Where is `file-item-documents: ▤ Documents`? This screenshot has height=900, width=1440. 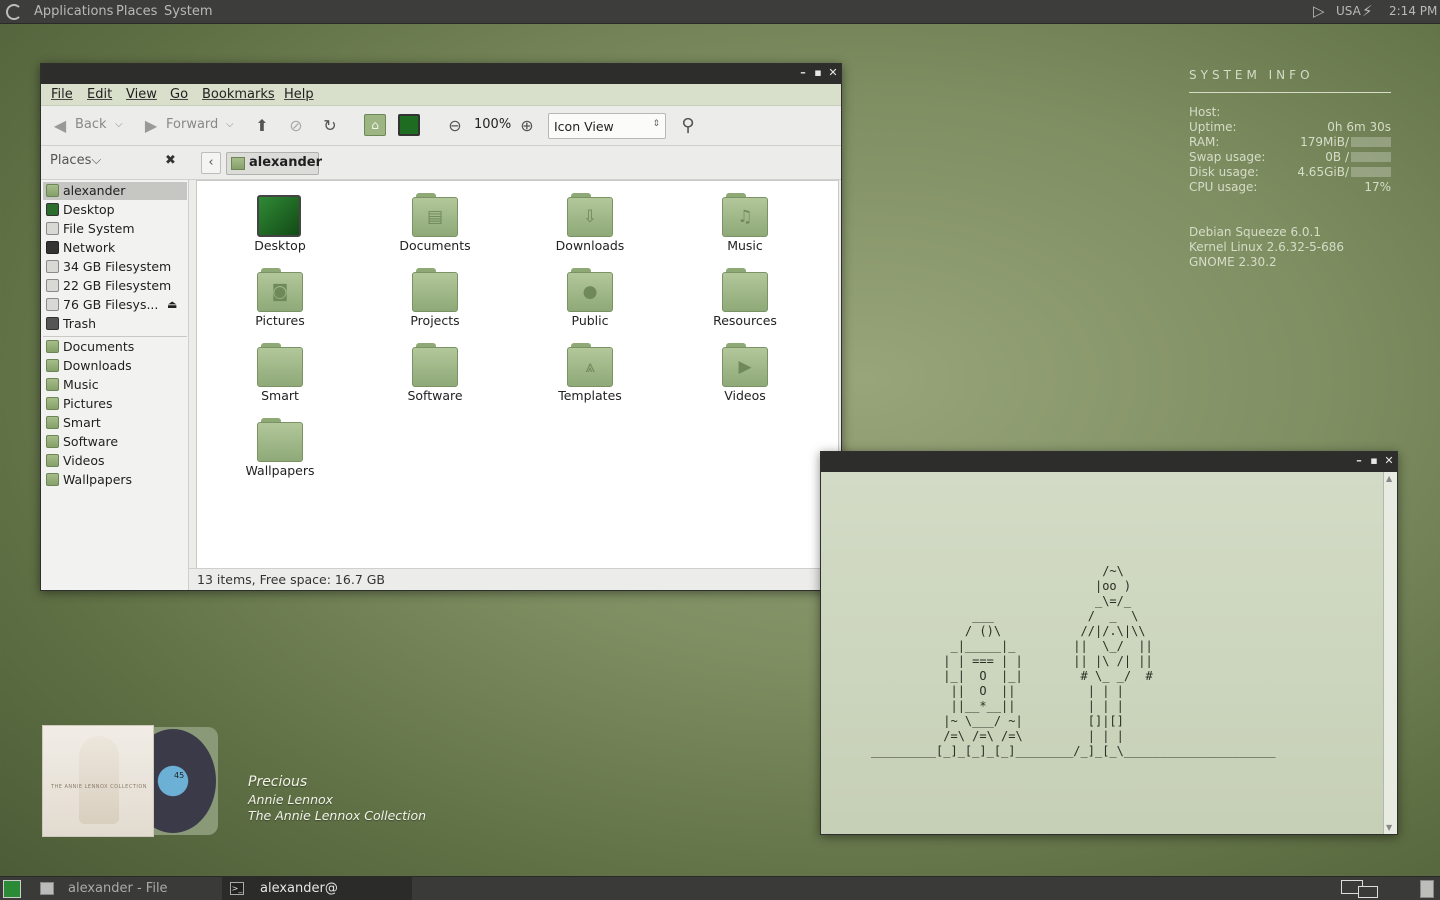 file-item-documents: ▤ Documents is located at coordinates (435, 221).